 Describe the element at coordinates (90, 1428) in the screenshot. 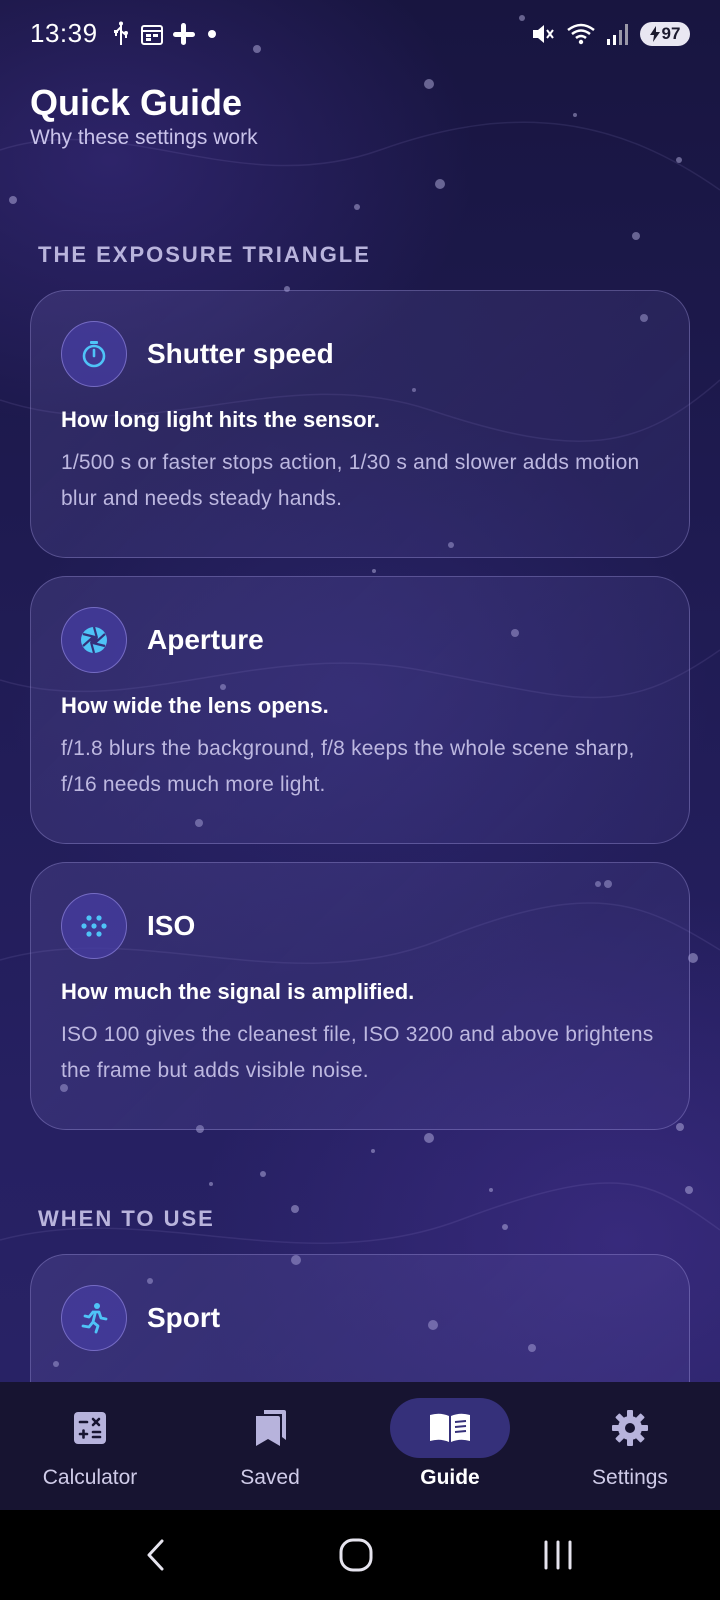

I see `calculator-icon` at that location.